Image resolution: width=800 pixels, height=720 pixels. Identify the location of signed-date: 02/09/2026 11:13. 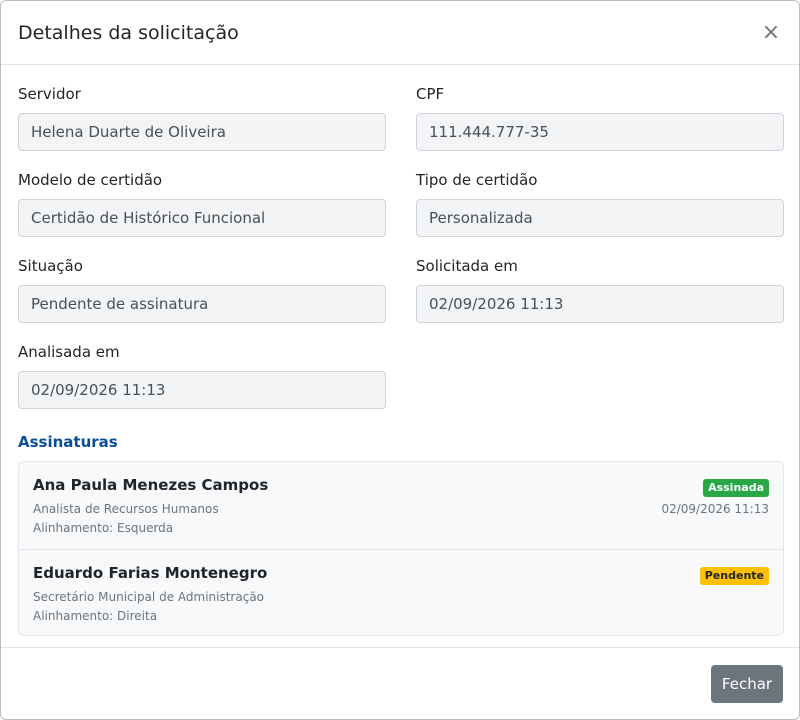
(715, 509).